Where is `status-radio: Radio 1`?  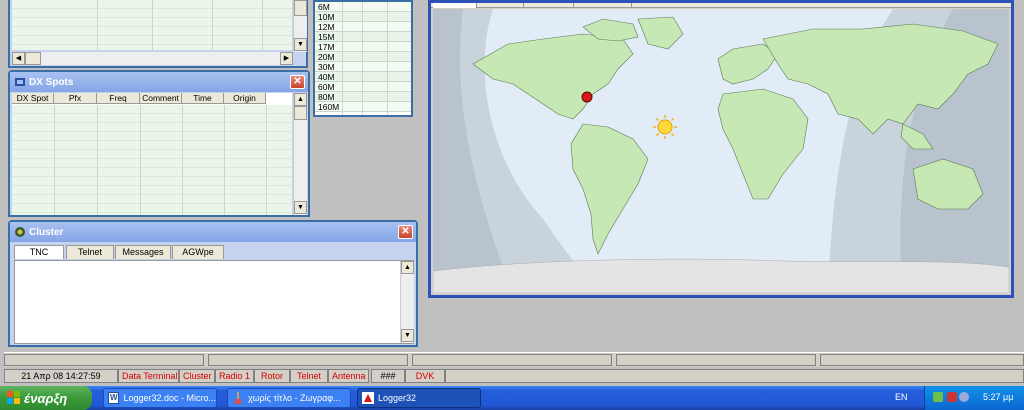 status-radio: Radio 1 is located at coordinates (234, 376).